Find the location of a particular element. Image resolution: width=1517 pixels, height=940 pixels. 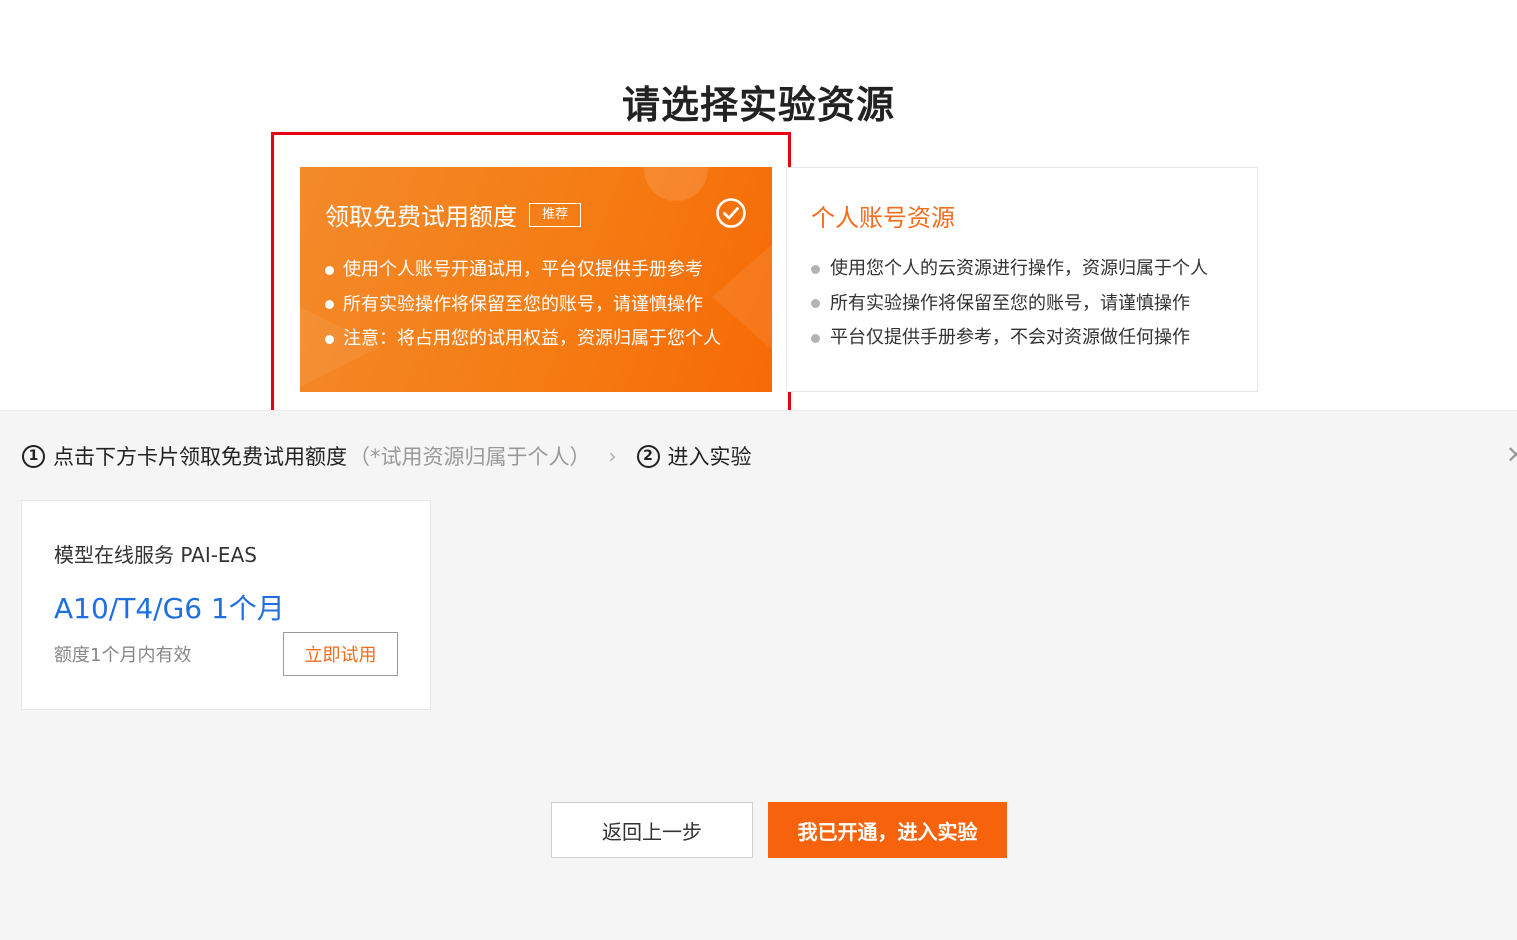

chevron-right-icon: › is located at coordinates (612, 456).